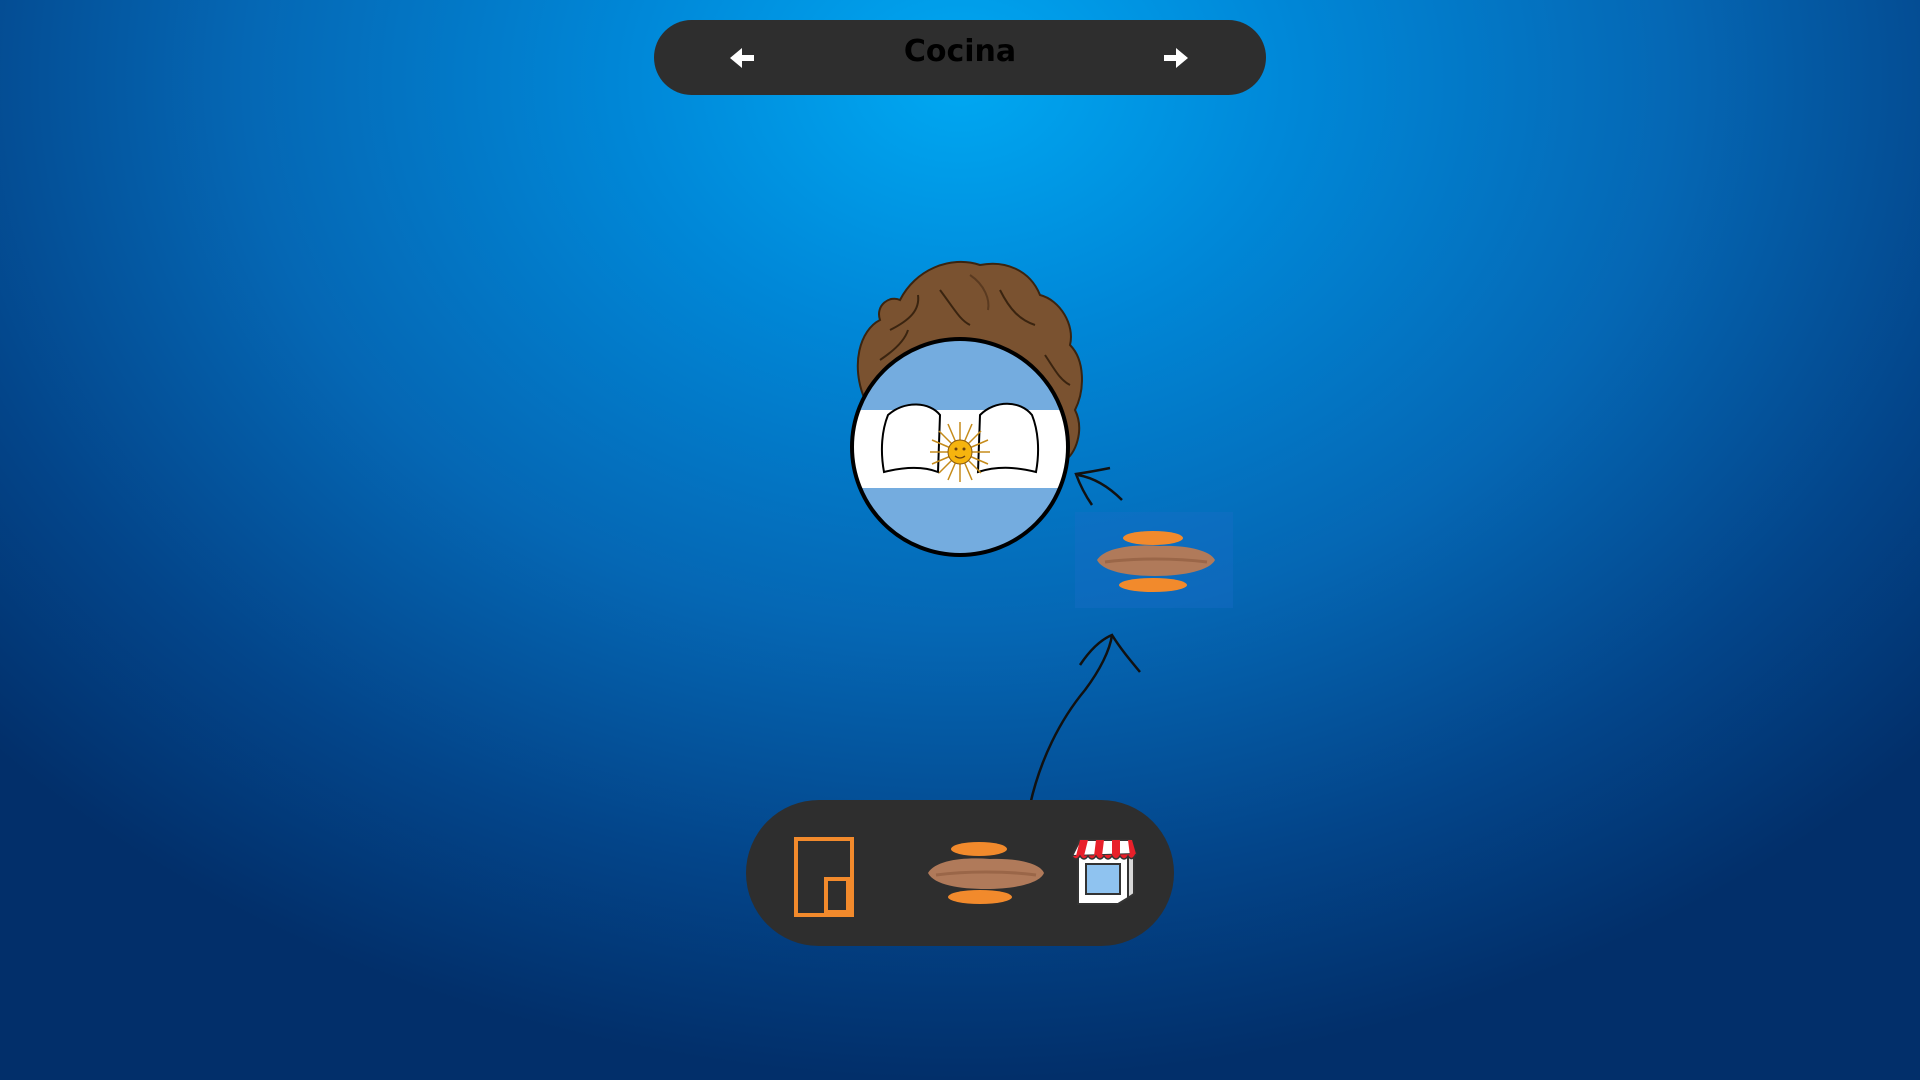 Image resolution: width=1920 pixels, height=1080 pixels. I want to click on hint-arrowhead-up, so click(1109, 653).